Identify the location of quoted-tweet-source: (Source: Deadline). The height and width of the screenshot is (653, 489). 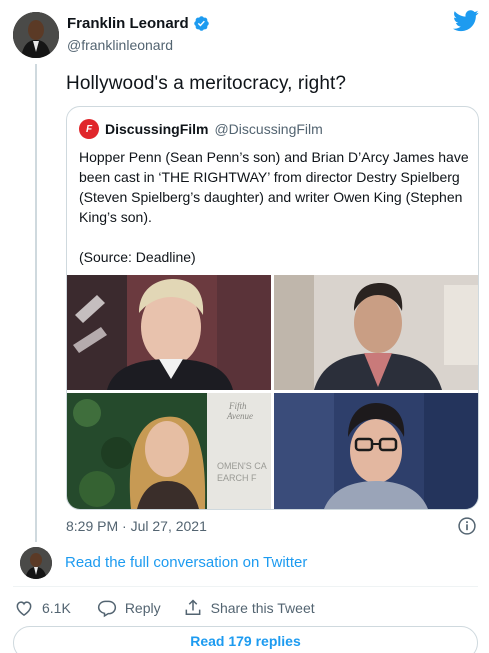
(137, 257).